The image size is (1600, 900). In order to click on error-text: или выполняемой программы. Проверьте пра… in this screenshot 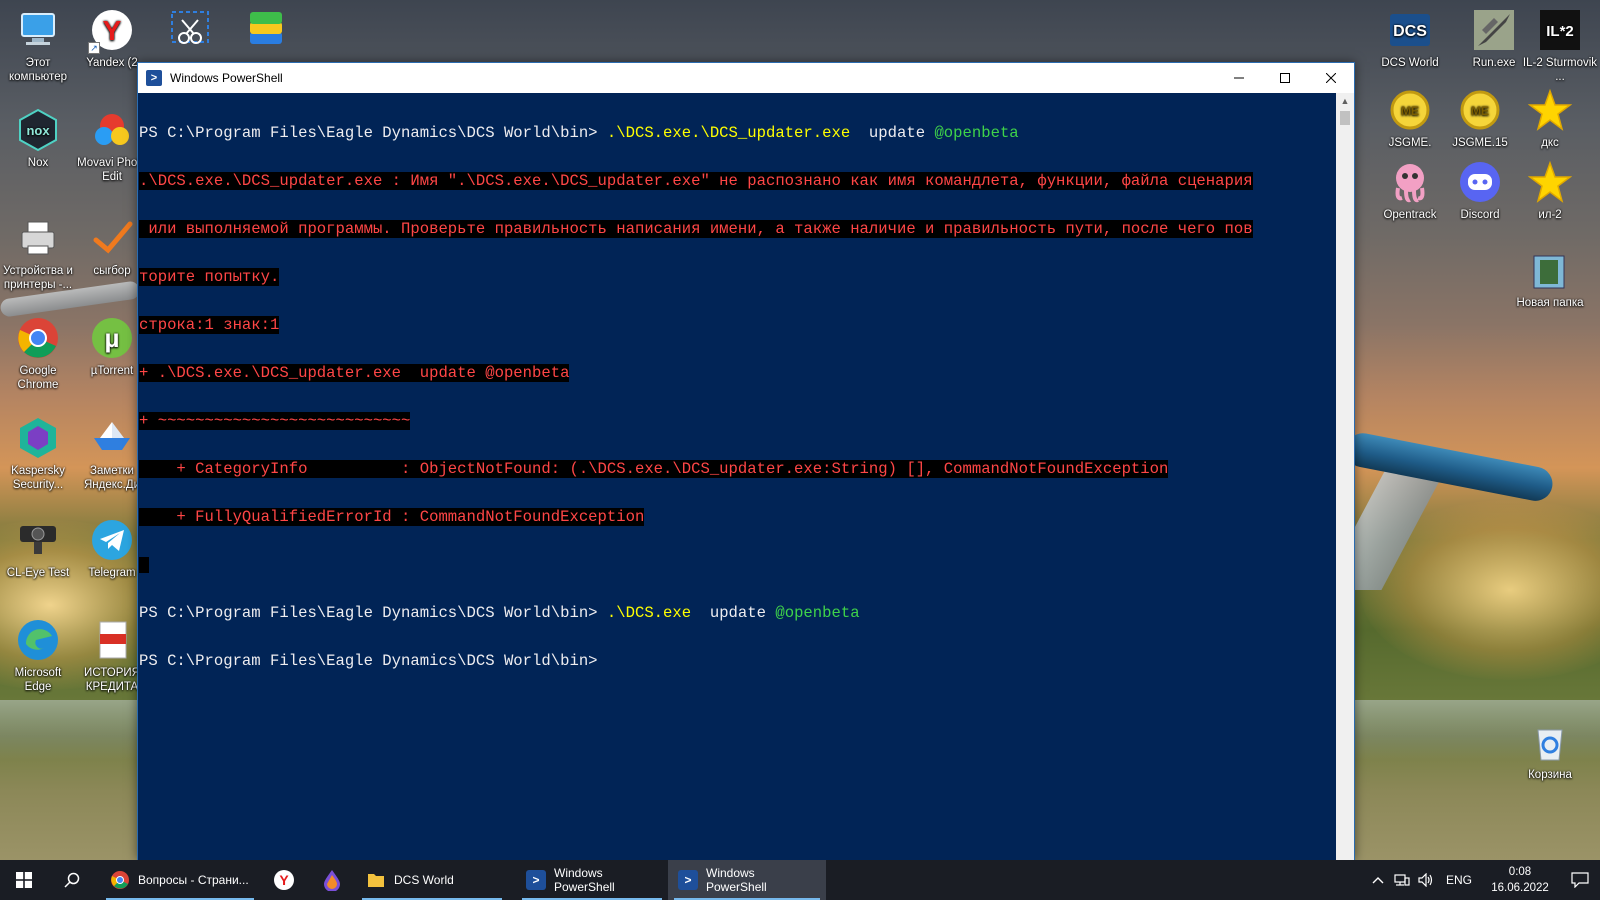, I will do `click(696, 229)`.